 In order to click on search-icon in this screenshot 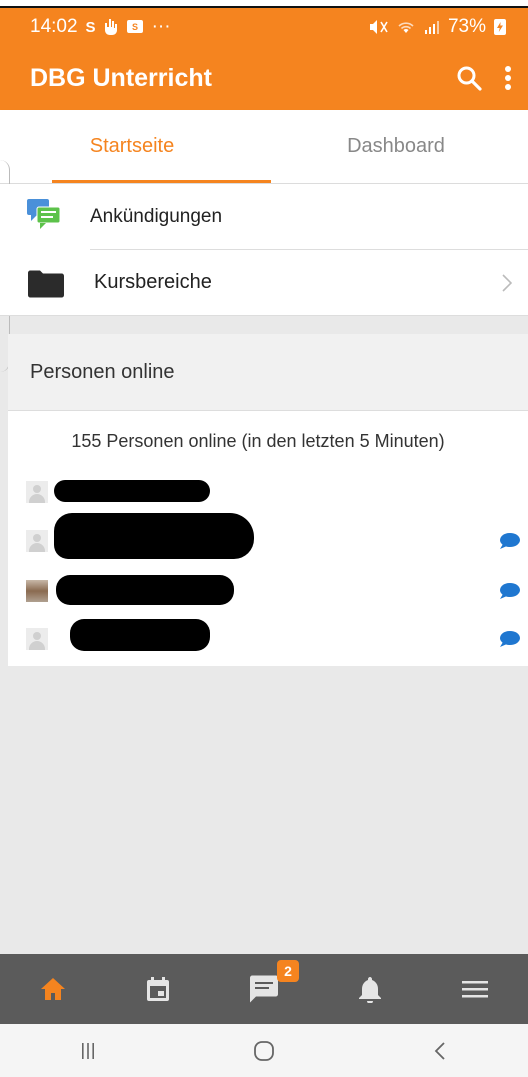, I will do `click(469, 78)`.